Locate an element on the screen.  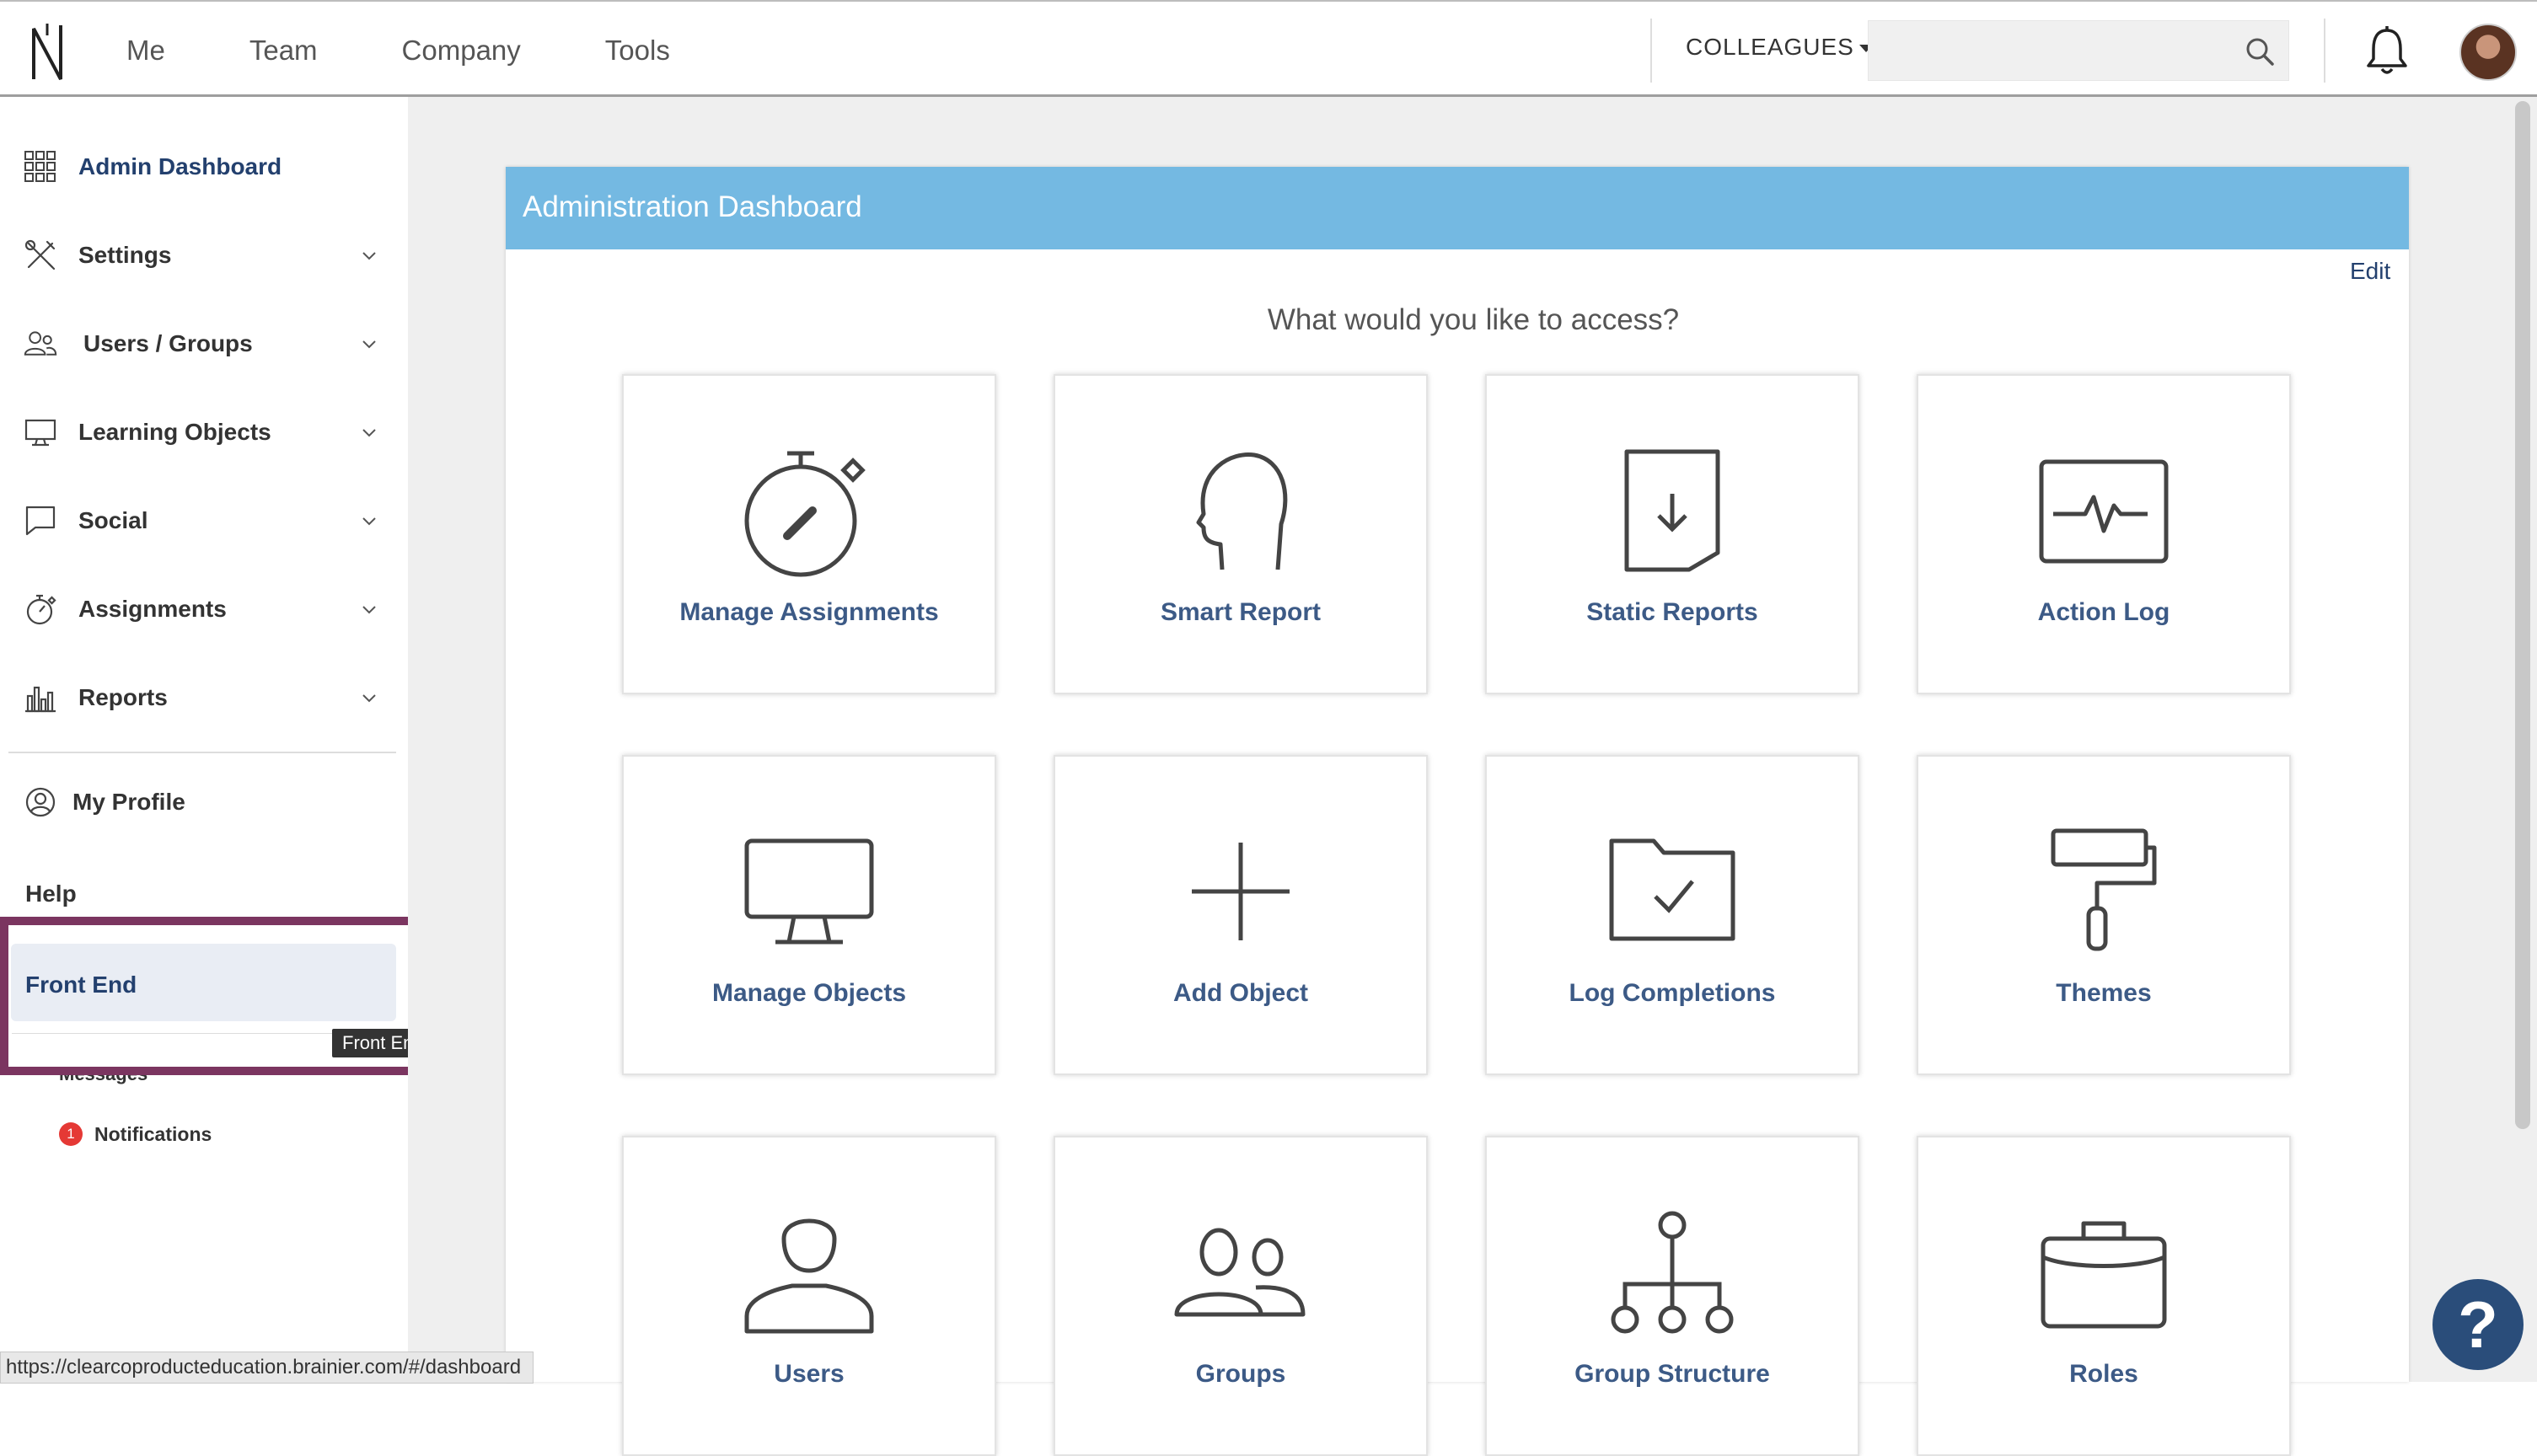
sidebar-item-label: Learning Objects is located at coordinates (174, 432).